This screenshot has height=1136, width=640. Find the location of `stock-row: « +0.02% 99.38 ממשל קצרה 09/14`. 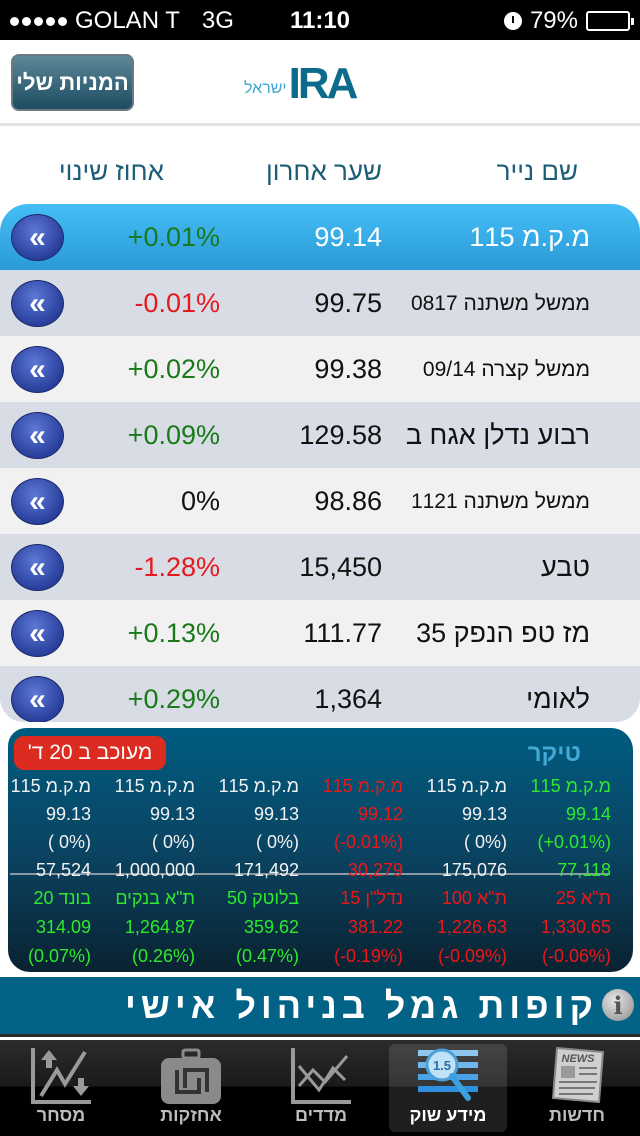

stock-row: « +0.02% 99.38 ממשל קצרה 09/14 is located at coordinates (320, 369).